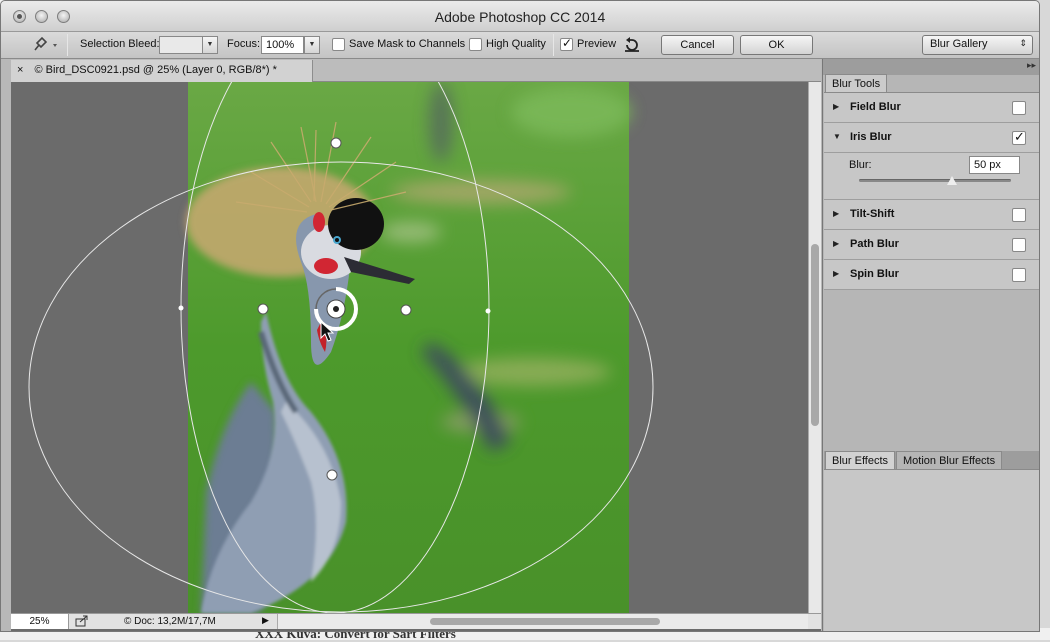 This screenshot has width=1050, height=642. I want to click on horizontal-scrollbar, so click(542, 621).